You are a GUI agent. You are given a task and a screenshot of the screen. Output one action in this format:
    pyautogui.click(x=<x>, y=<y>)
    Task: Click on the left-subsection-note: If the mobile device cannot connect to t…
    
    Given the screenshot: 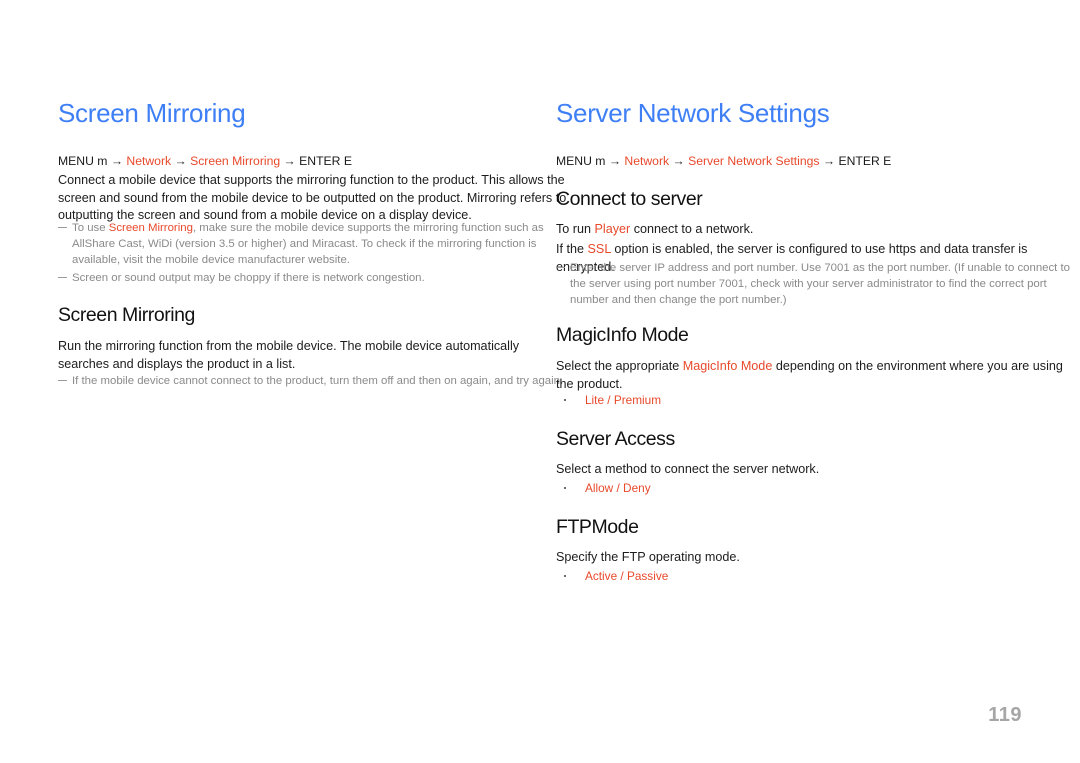 What is the action you would take?
    pyautogui.click(x=321, y=381)
    